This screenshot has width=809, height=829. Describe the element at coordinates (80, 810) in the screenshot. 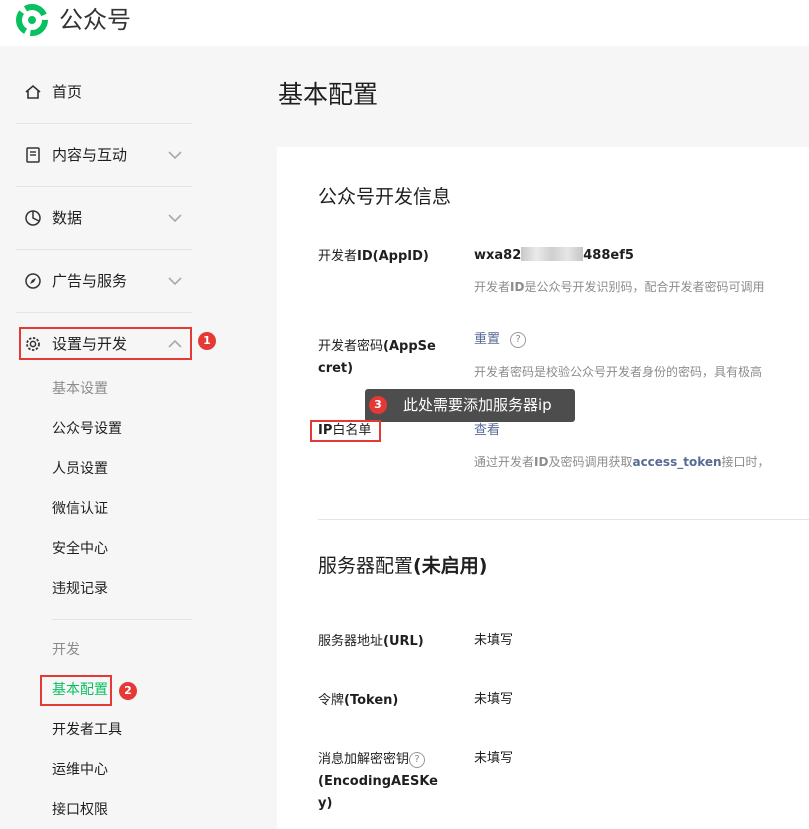

I see `submenu-item-api-permissions: 接口权限` at that location.